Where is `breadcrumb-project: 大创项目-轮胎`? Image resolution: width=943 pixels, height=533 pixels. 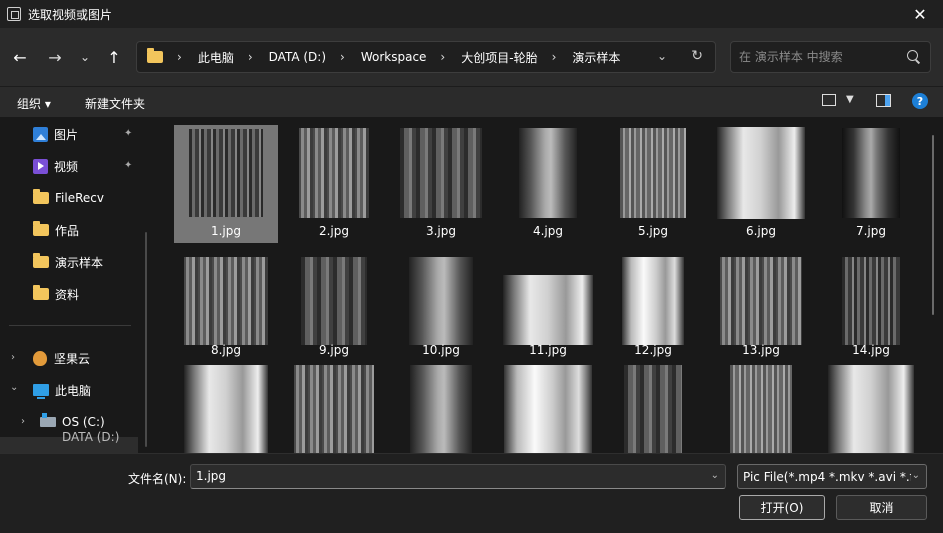
breadcrumb-project: 大创项目-轮胎 is located at coordinates (499, 57).